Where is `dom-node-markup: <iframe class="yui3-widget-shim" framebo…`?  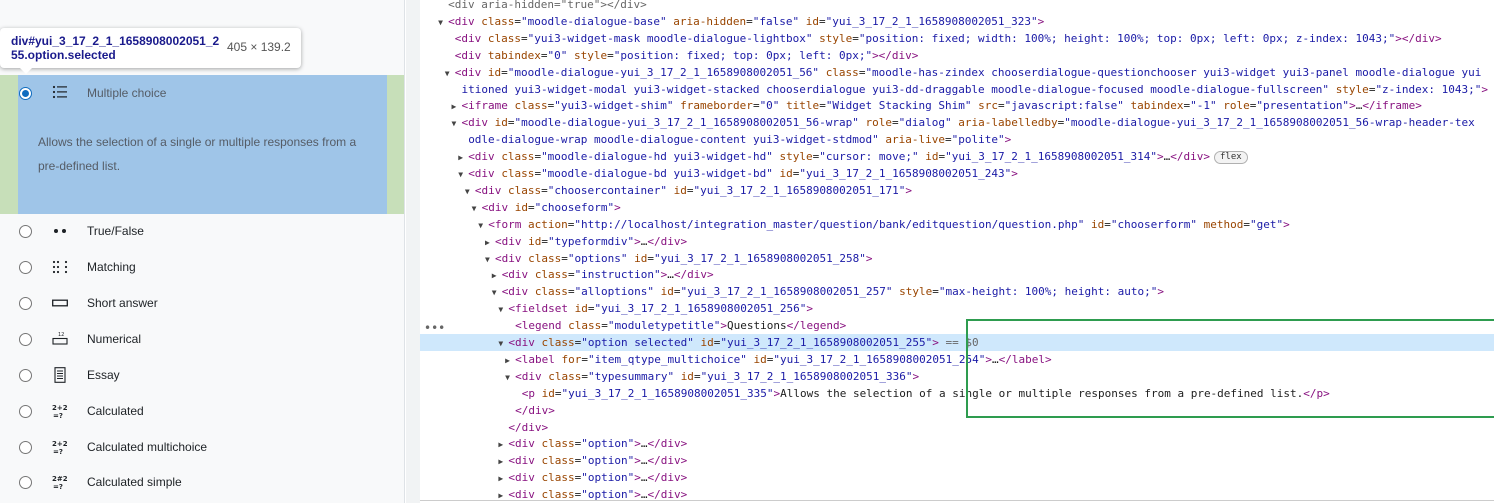 dom-node-markup: <iframe class="yui3-widget-shim" framebo… is located at coordinates (941, 106).